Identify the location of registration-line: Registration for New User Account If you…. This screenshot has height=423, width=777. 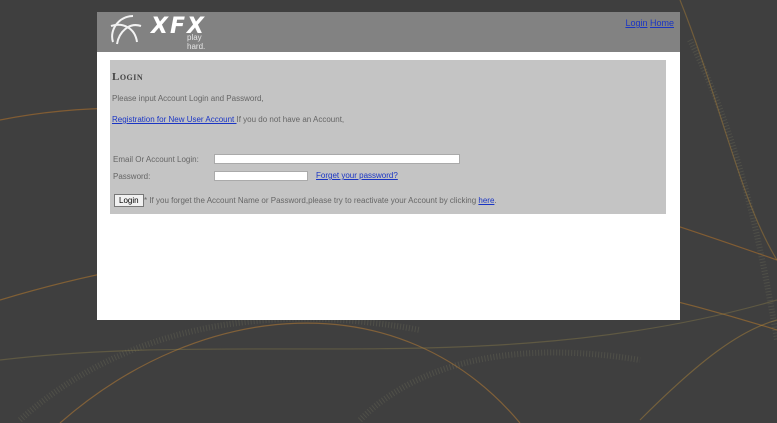
(228, 119).